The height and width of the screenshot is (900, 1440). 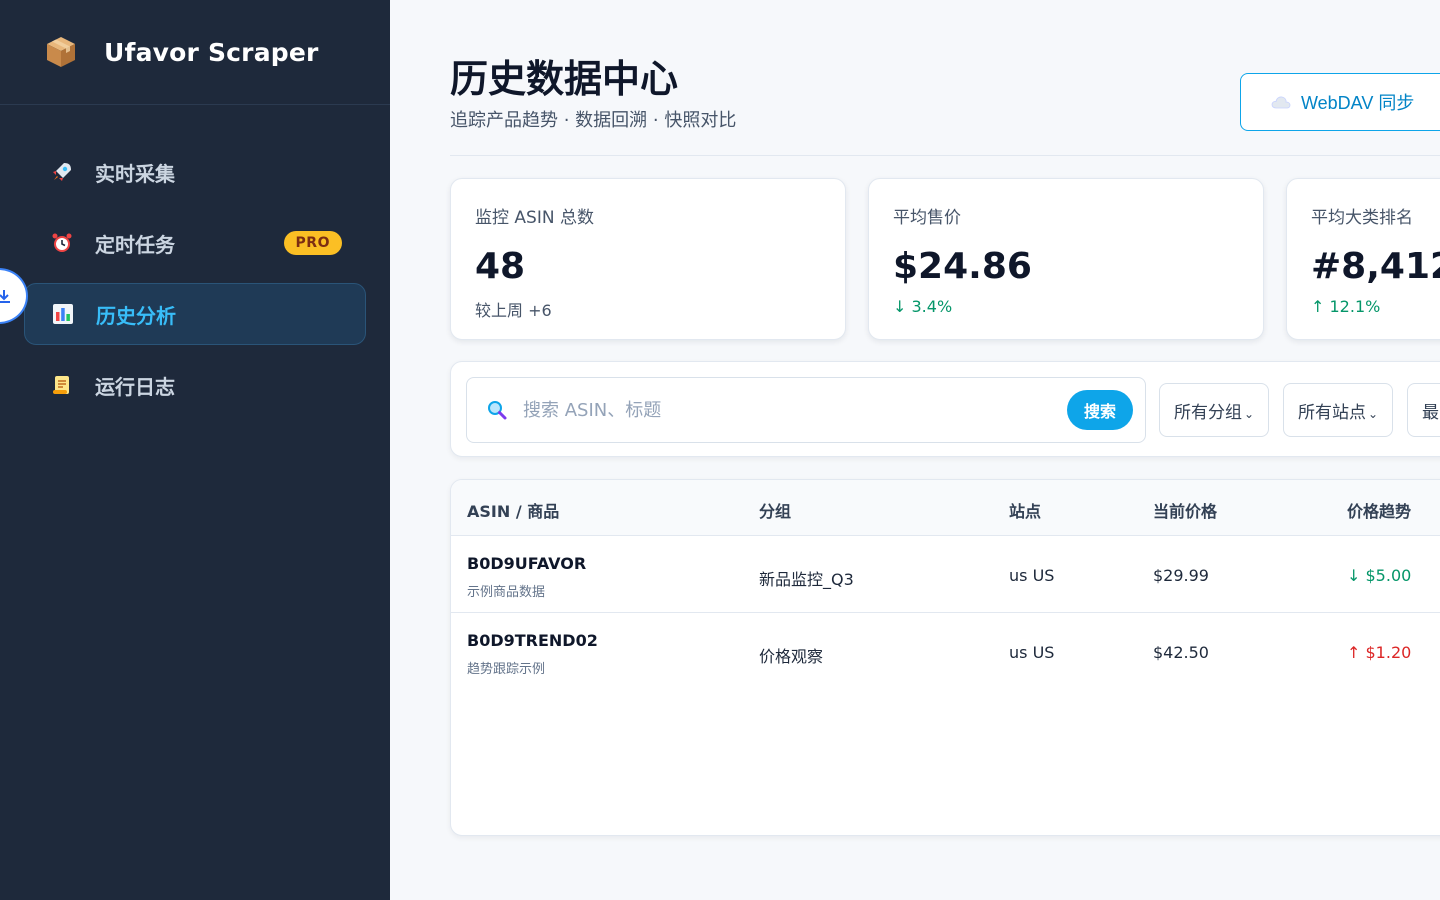 I want to click on page-subtitle: 追踪产品趋势 · 数据回溯 · 快照对比, so click(x=593, y=120).